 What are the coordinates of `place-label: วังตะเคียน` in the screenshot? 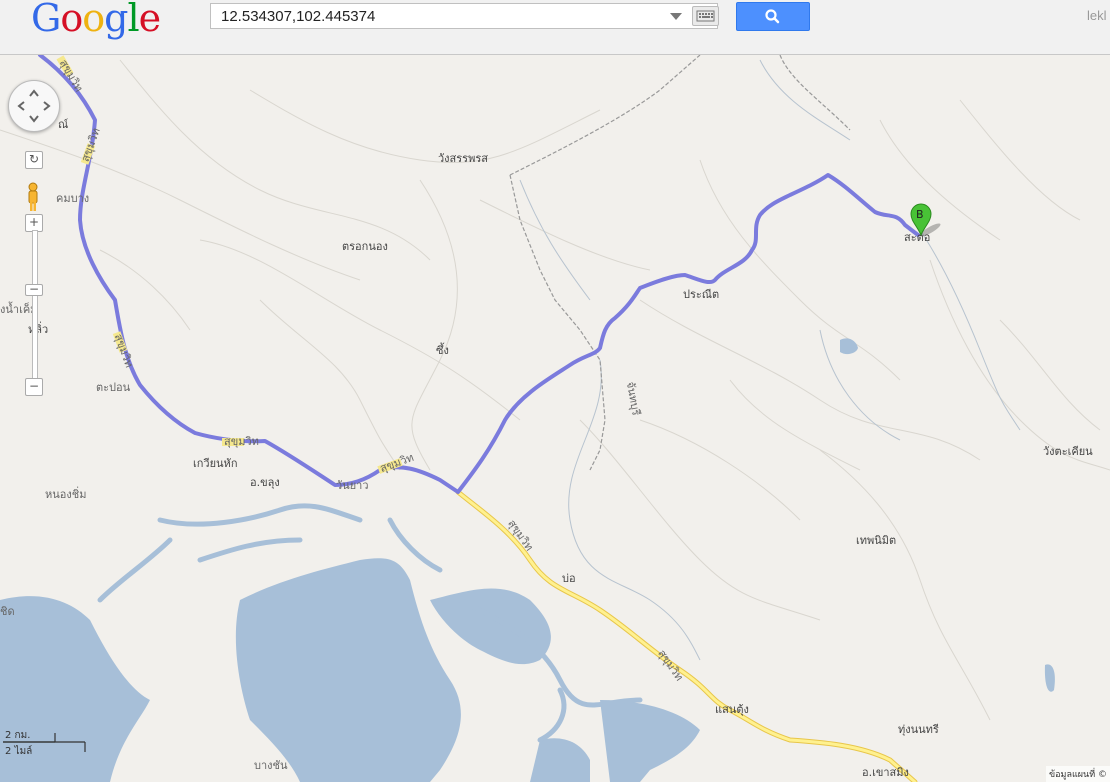 It's located at (1068, 451).